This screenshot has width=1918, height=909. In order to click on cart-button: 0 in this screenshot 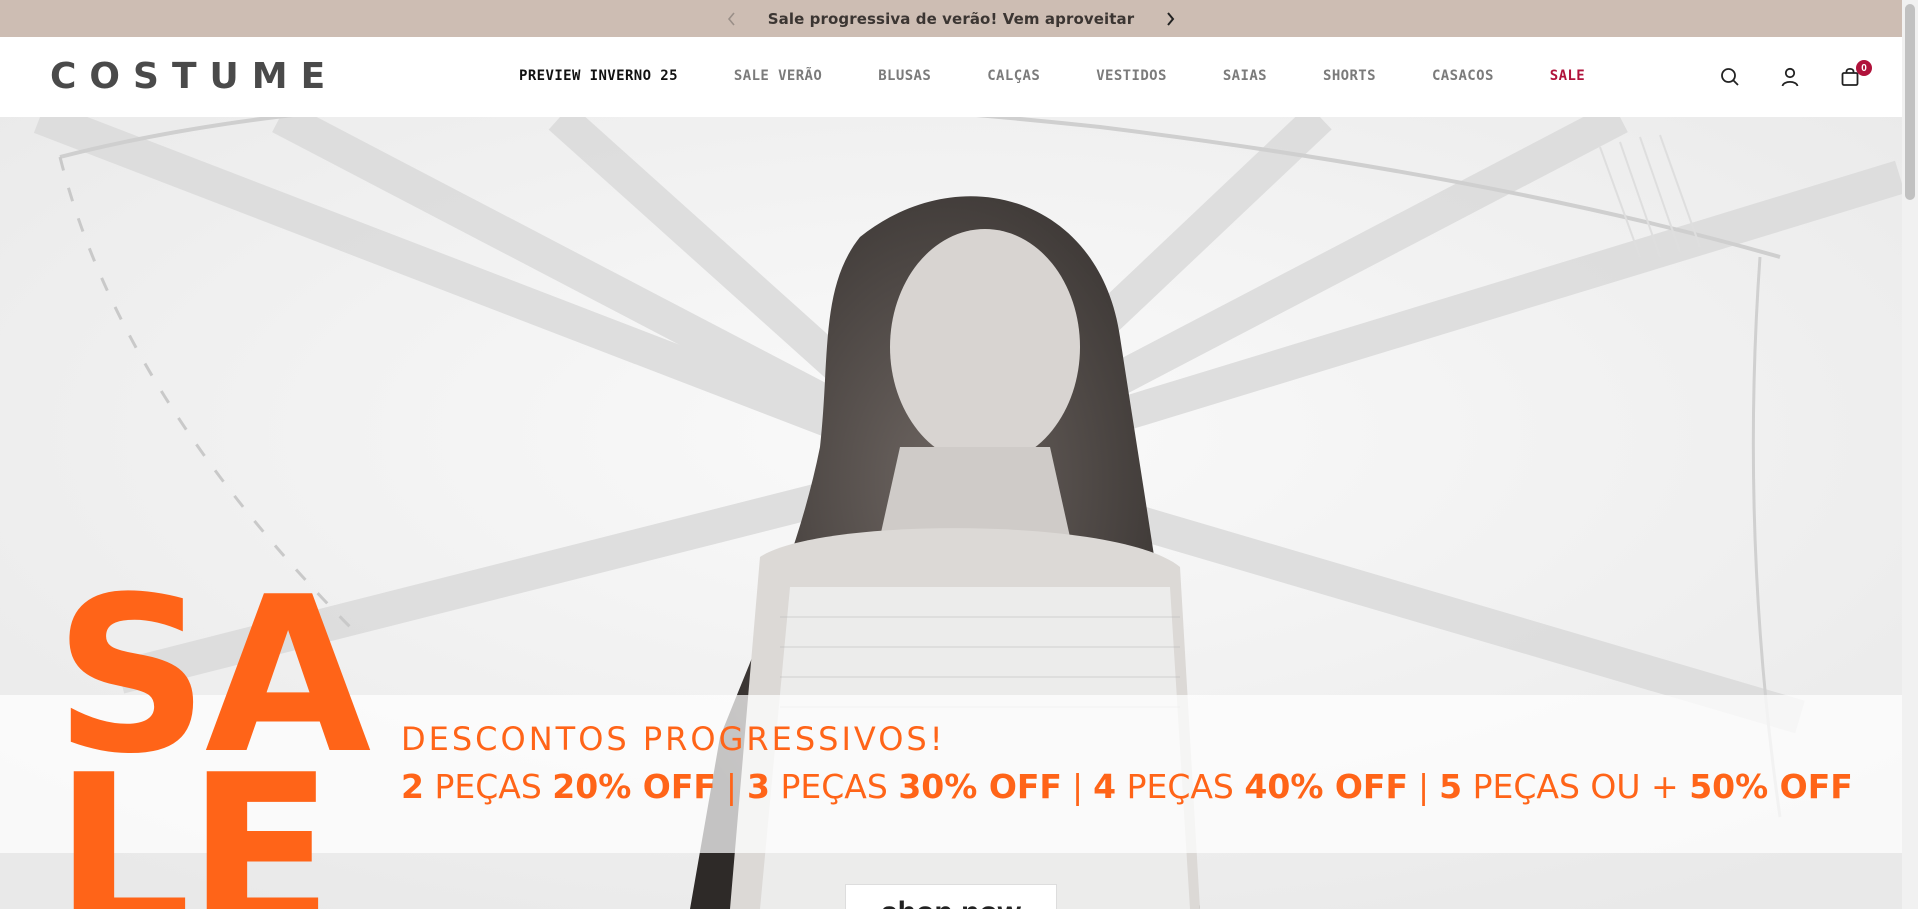, I will do `click(1855, 74)`.